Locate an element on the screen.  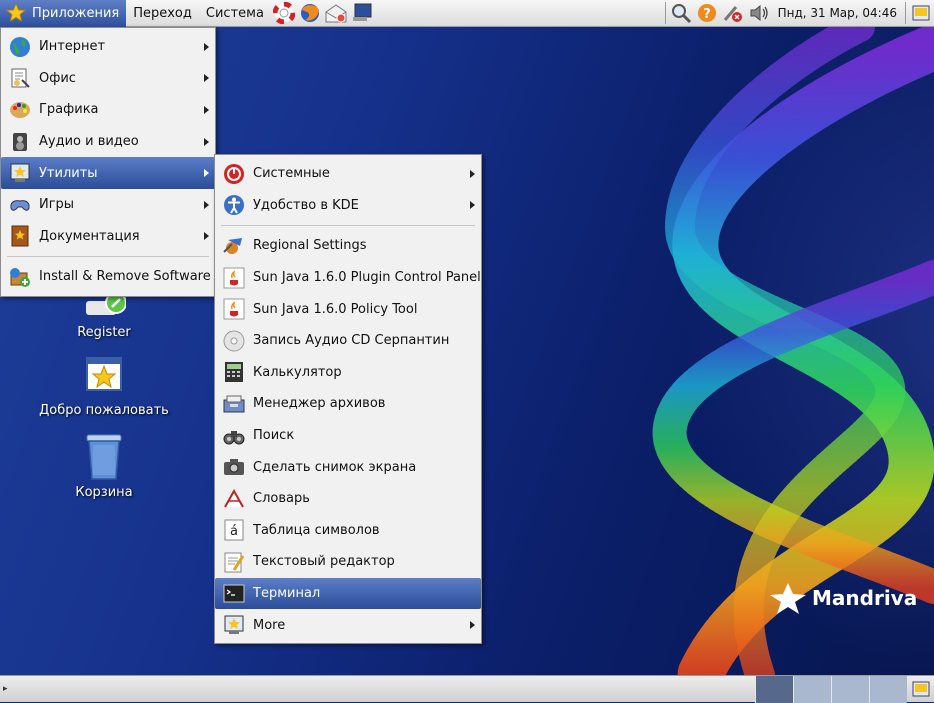
menu-item-label: Игры is located at coordinates (57, 205).